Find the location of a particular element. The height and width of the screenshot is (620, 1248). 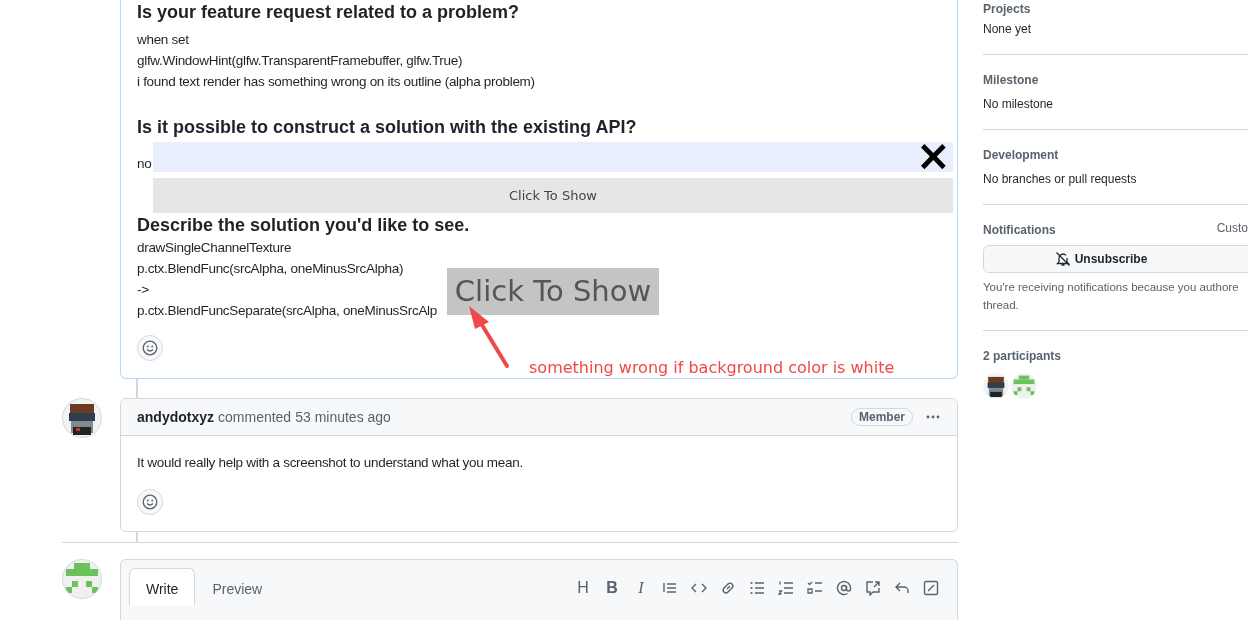

quote-icon is located at coordinates (670, 588).